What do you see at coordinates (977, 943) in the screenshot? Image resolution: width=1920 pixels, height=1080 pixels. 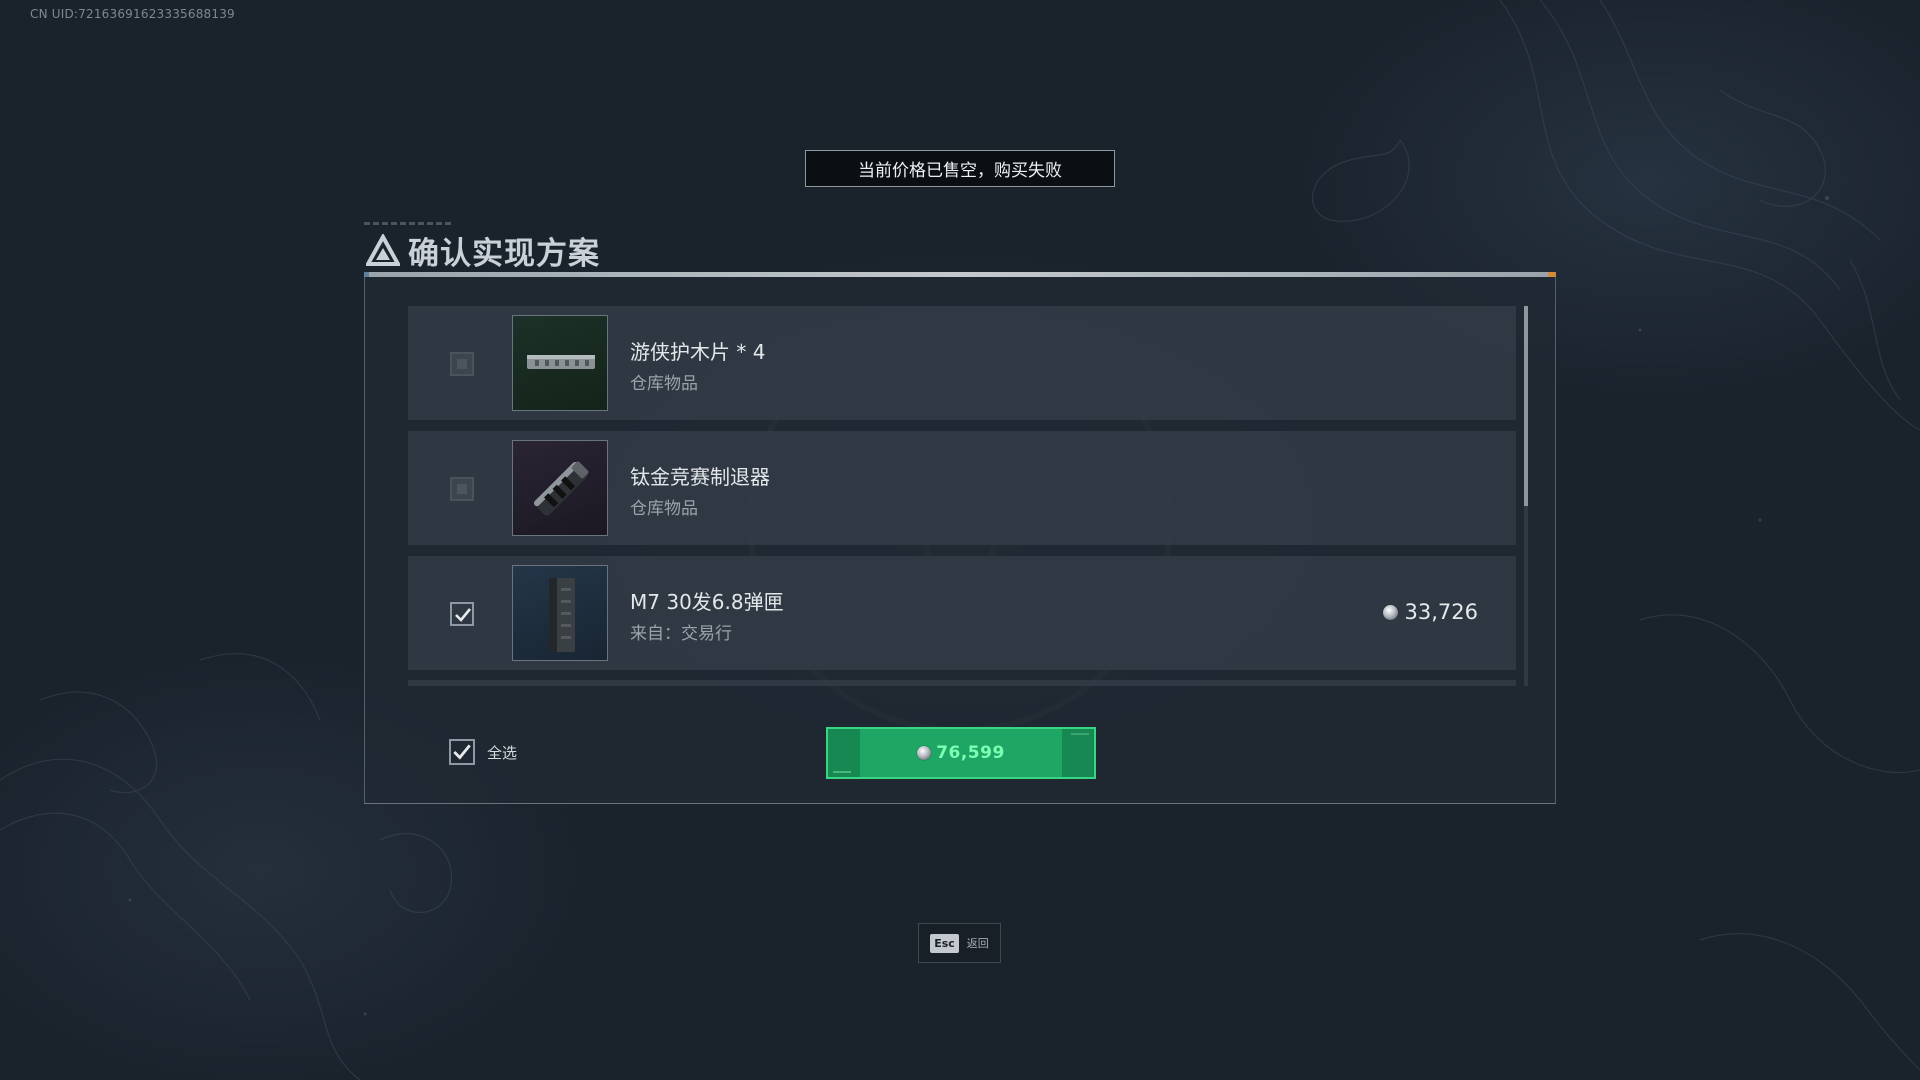 I see `back-label: 返回` at bounding box center [977, 943].